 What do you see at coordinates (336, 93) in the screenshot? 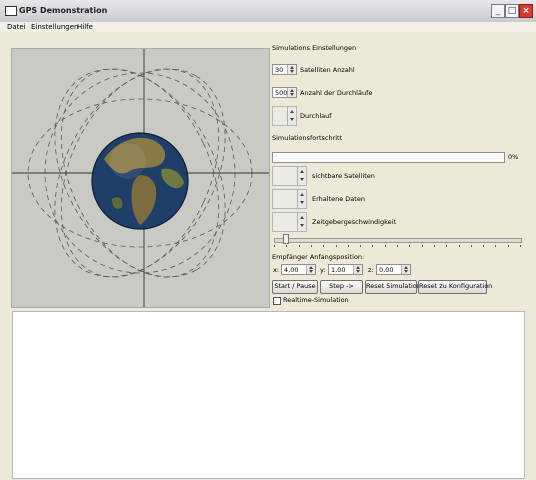
I see `runs-label: Anzahl der Durchläufe` at bounding box center [336, 93].